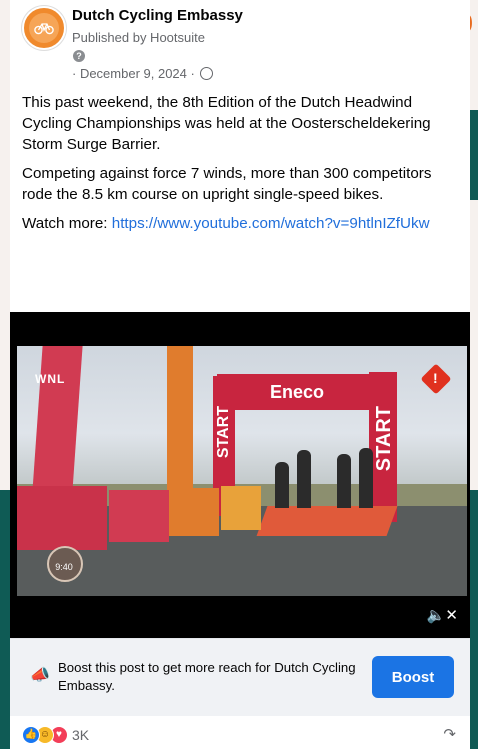 The height and width of the screenshot is (749, 478). Describe the element at coordinates (64, 567) in the screenshot. I see `timer-text: 9:40` at that location.